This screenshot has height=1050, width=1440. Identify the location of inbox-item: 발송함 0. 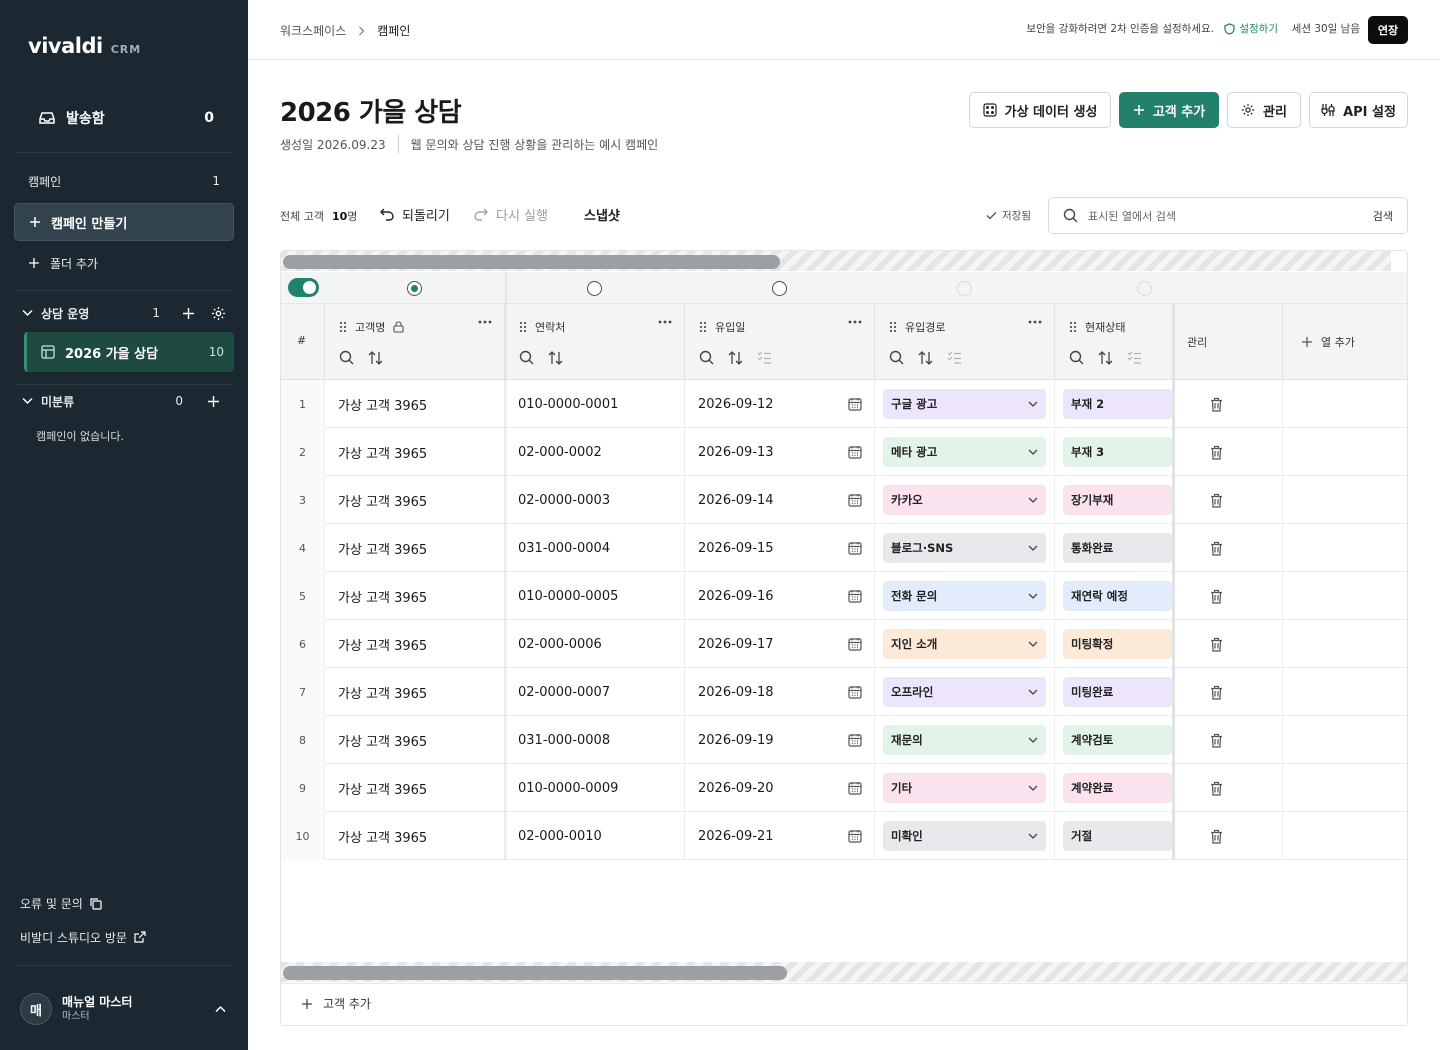
(126, 118).